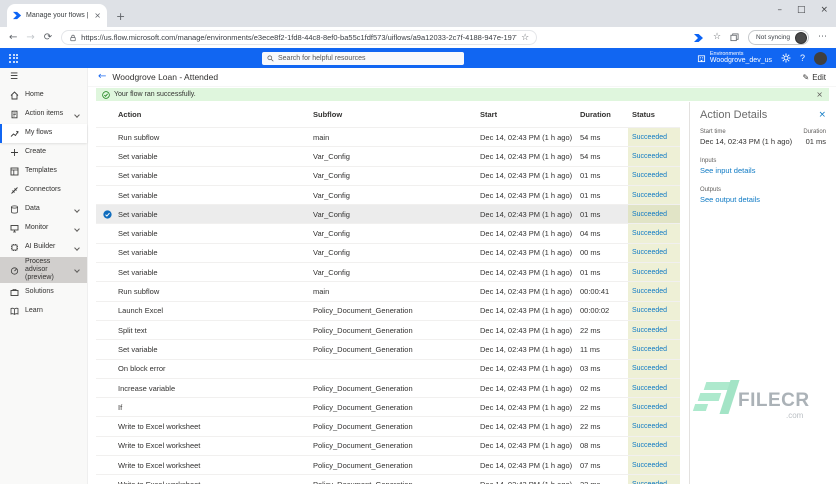 The width and height of the screenshot is (836, 484). I want to click on browser-tab: Manage your flows | Microsoft P ×, so click(57, 15).